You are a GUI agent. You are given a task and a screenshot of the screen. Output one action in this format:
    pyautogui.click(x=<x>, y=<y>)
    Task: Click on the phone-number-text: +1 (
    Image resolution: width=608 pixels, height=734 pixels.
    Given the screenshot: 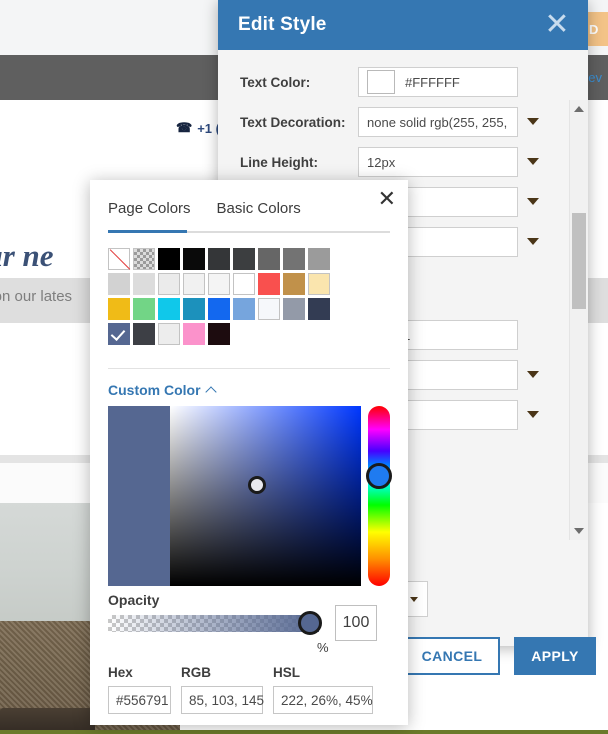 What is the action you would take?
    pyautogui.click(x=208, y=128)
    